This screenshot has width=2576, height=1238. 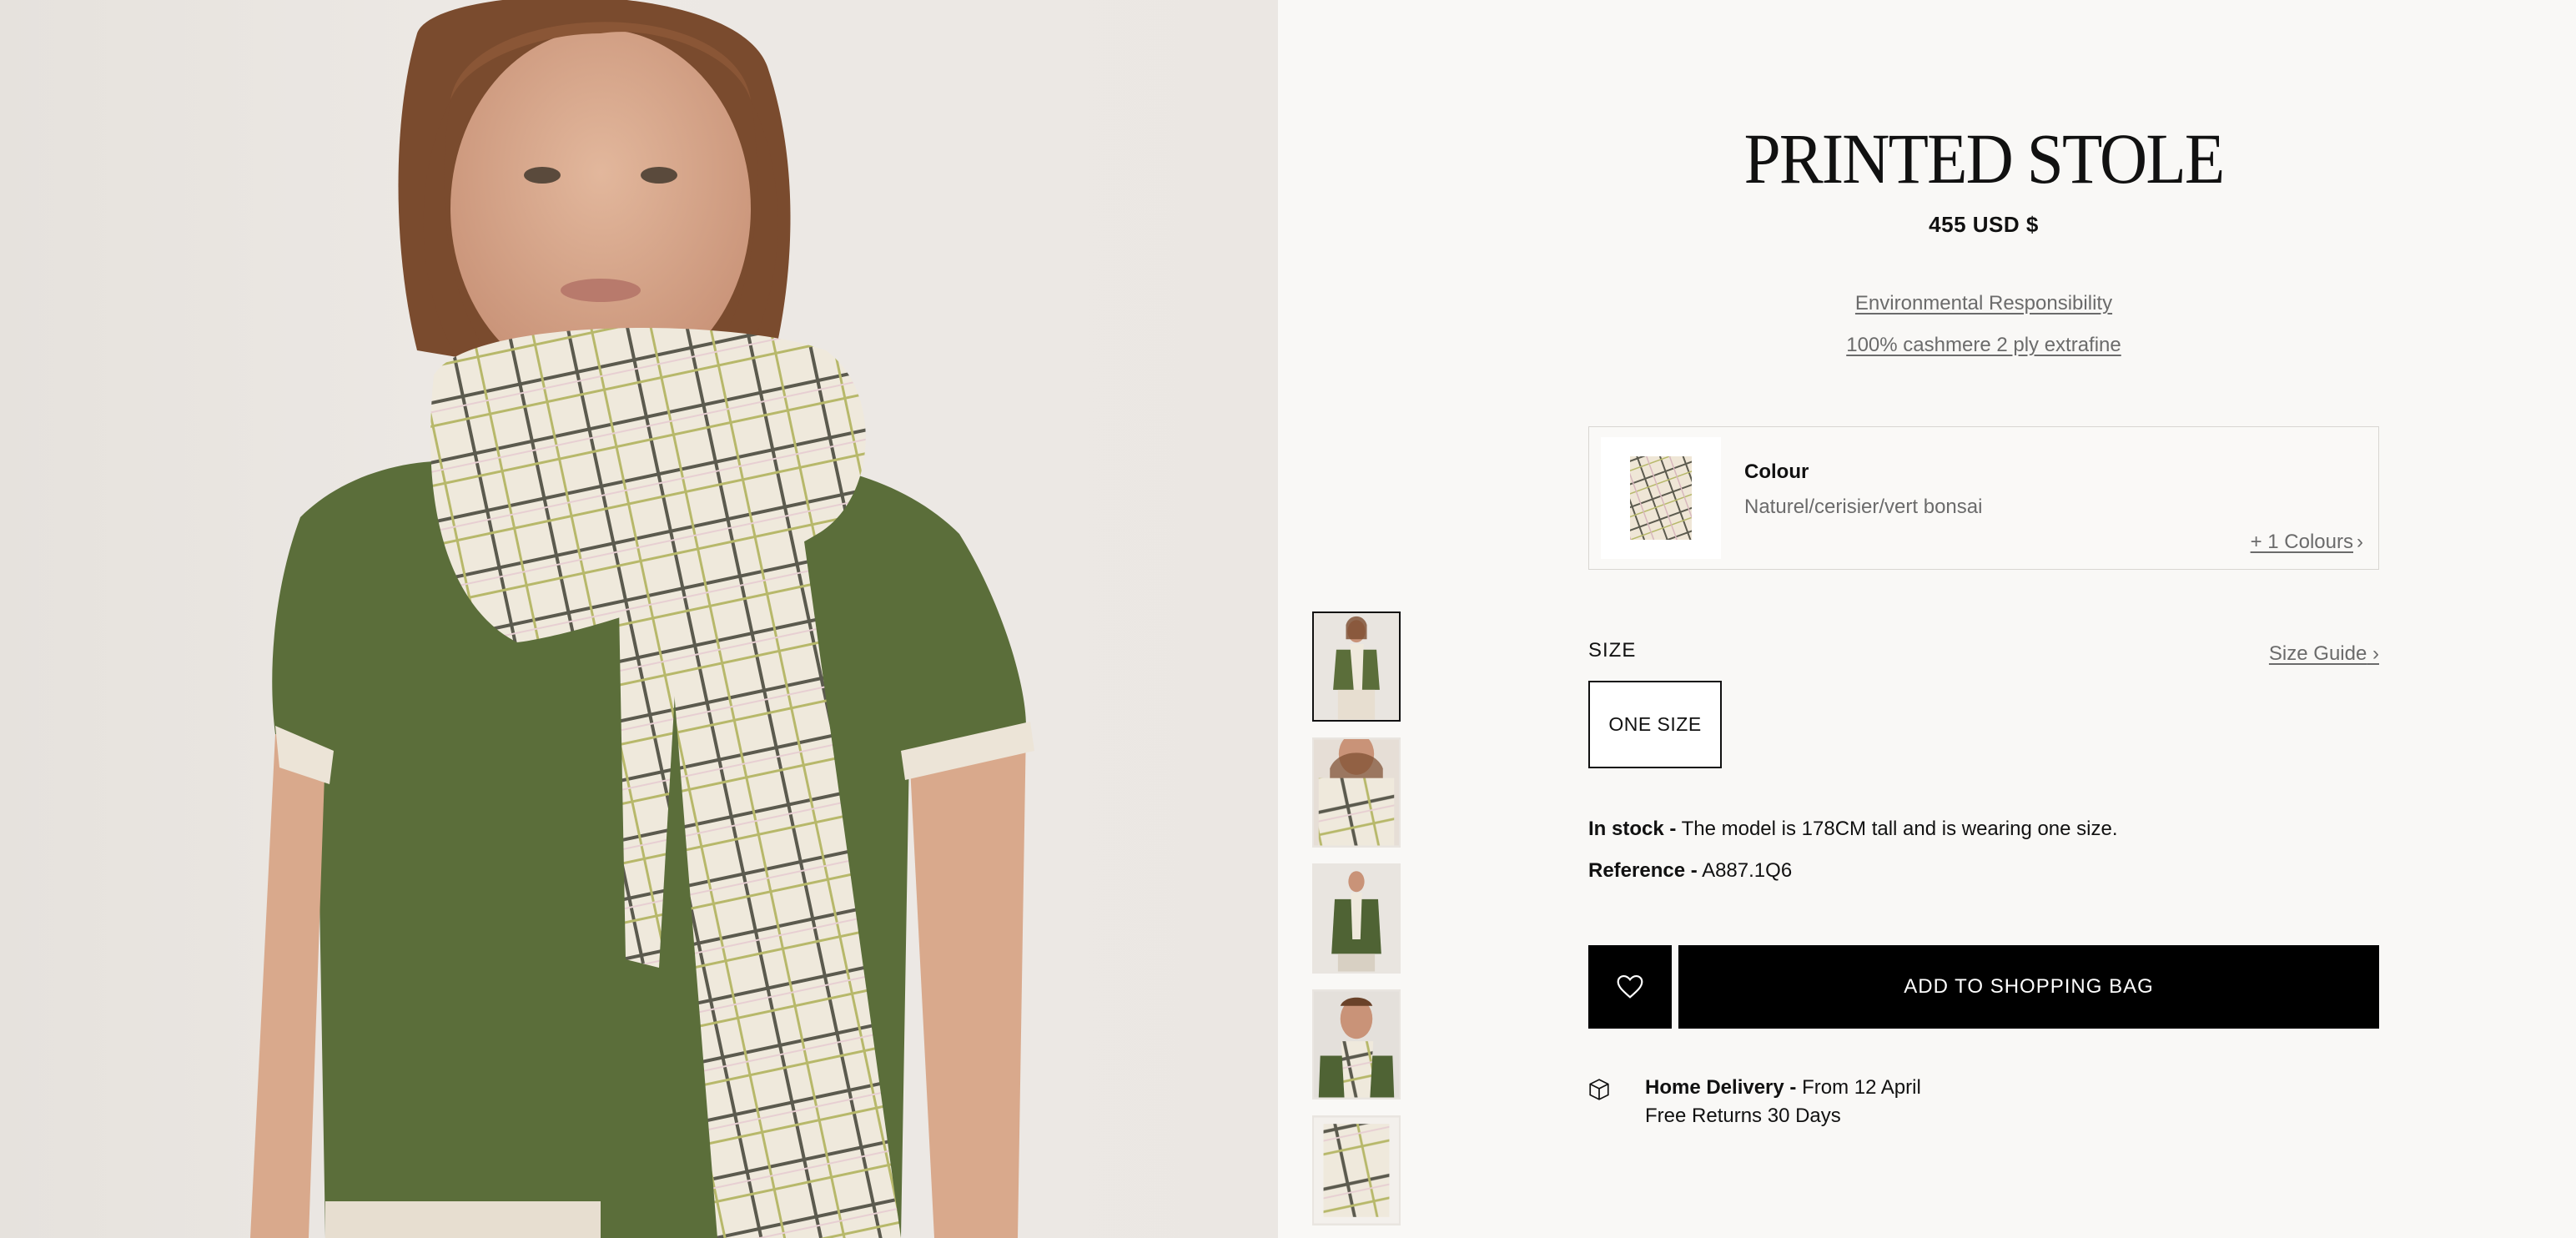 I want to click on thumbnail-woman-front, so click(x=1356, y=666).